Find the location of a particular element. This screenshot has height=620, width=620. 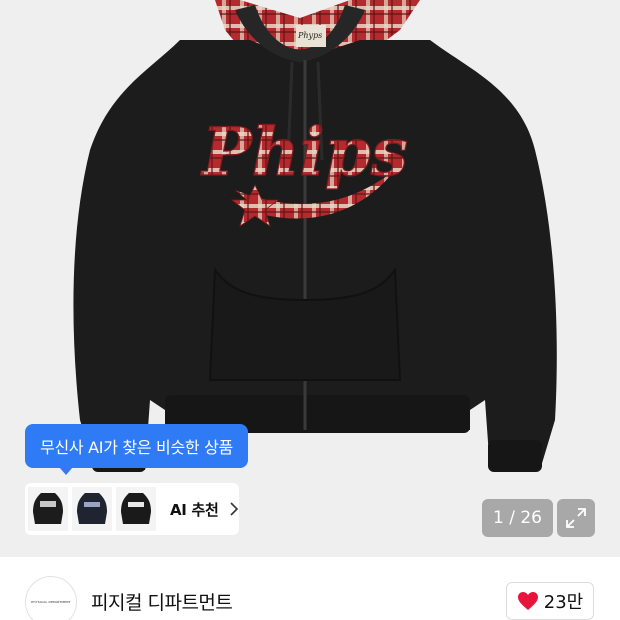

svg-text: Phips is located at coordinates (304, 152).